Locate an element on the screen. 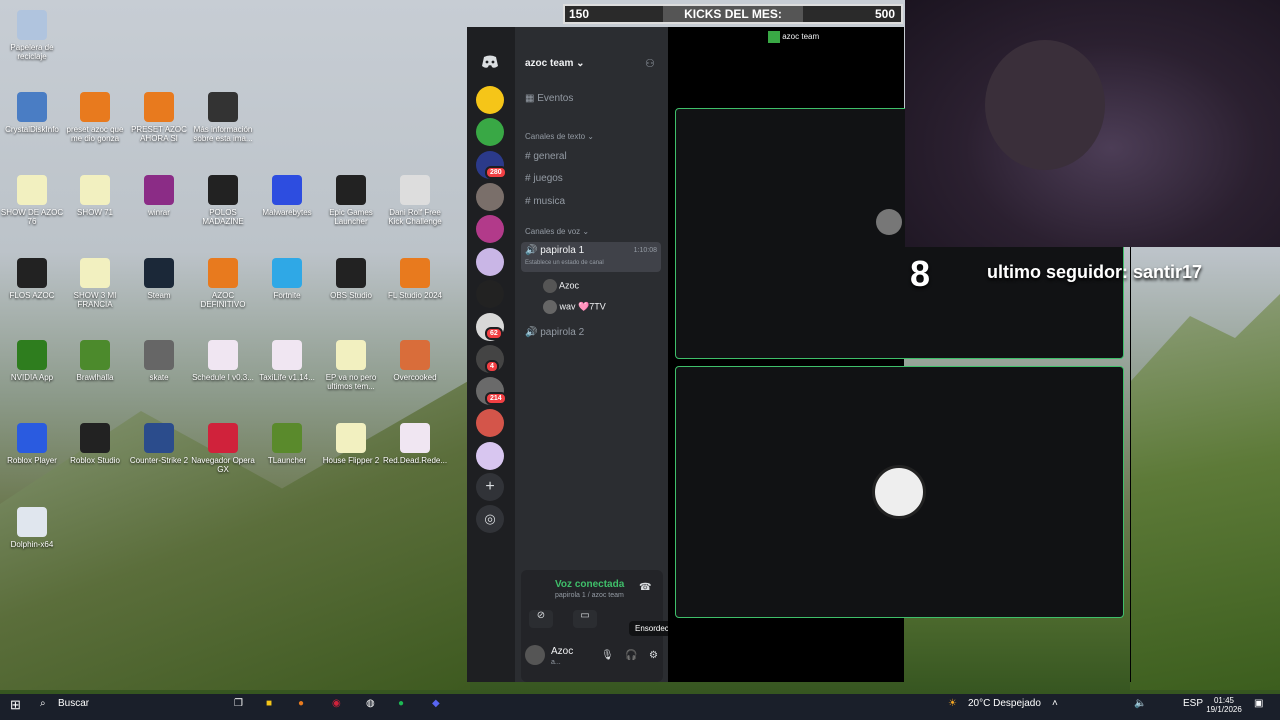  opera-icon: ◉ is located at coordinates (336, 703).